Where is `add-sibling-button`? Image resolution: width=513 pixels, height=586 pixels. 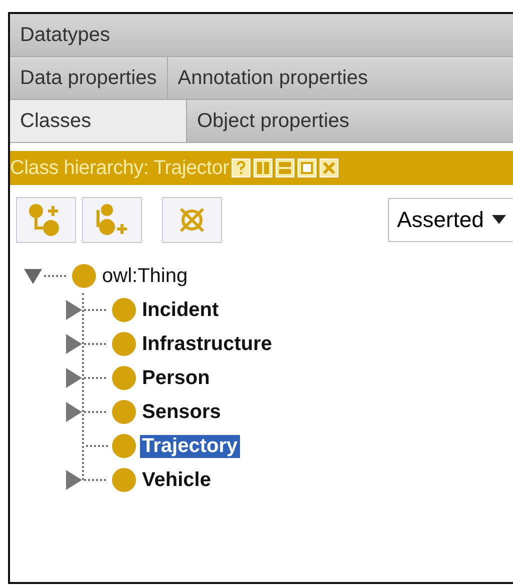
add-sibling-button is located at coordinates (112, 220).